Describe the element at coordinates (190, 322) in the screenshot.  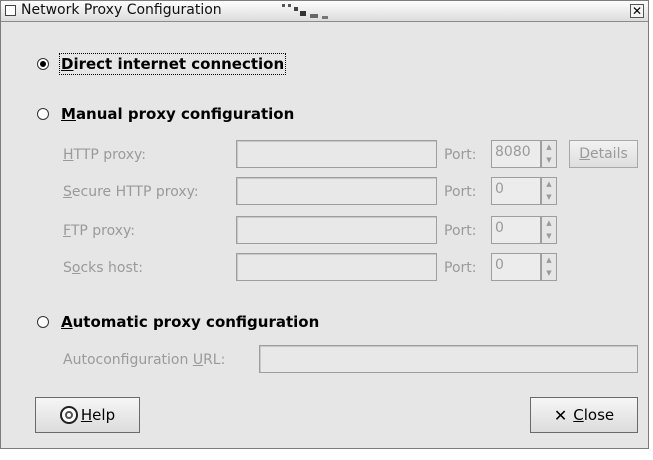
I see `automatic-proxy-label: Automatic proxy configuration` at that location.